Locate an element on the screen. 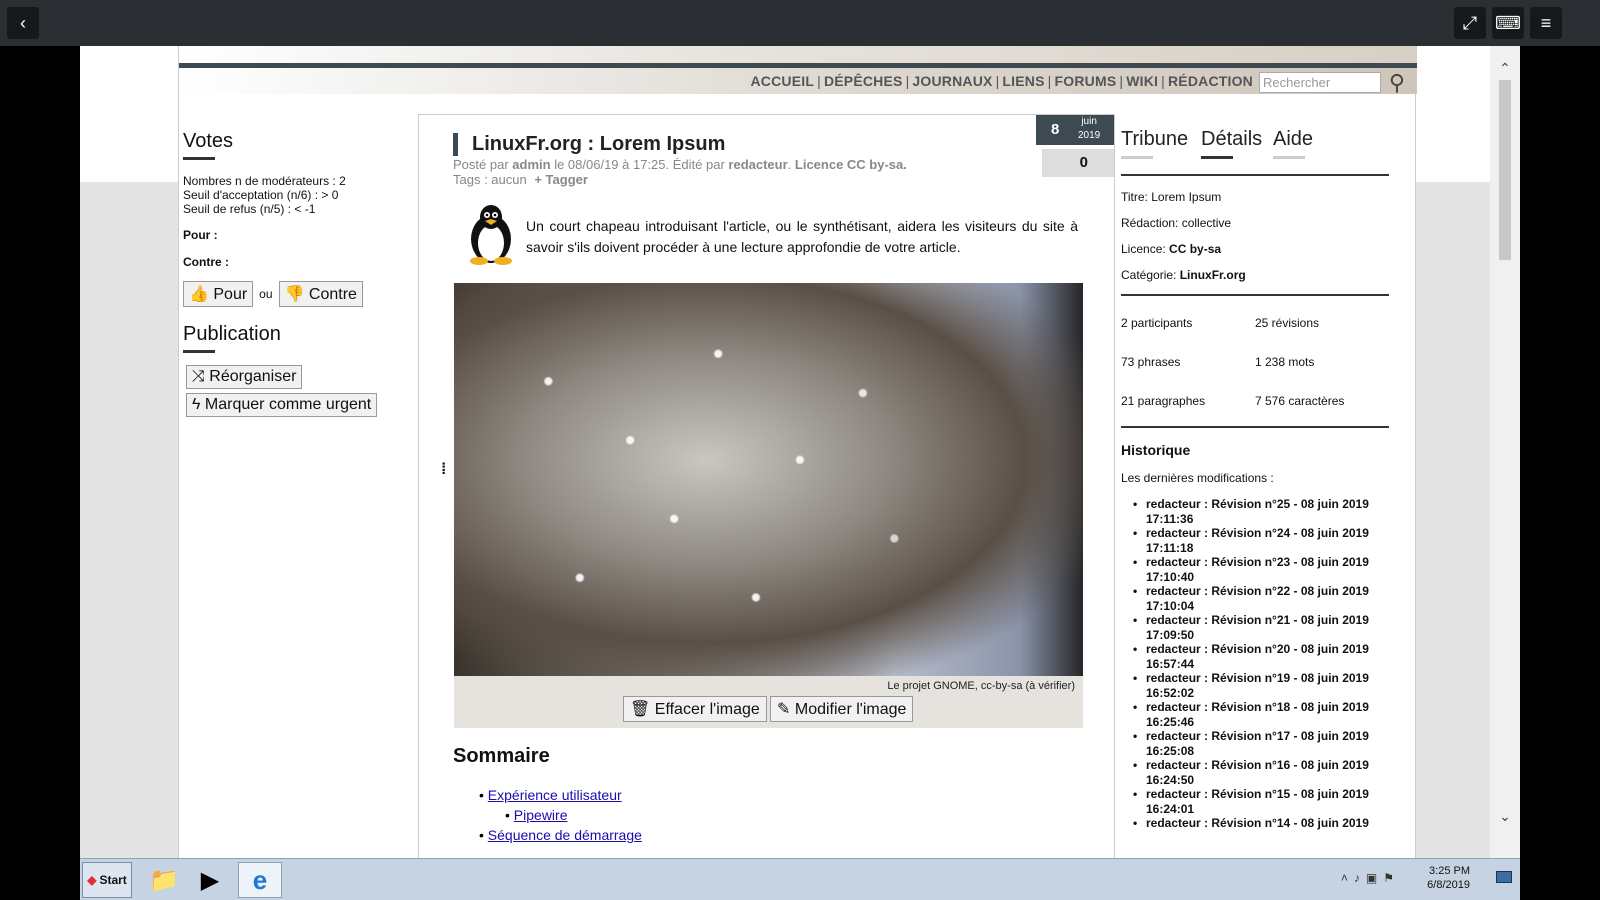 The image size is (1600, 900). author-link: admin is located at coordinates (531, 164).